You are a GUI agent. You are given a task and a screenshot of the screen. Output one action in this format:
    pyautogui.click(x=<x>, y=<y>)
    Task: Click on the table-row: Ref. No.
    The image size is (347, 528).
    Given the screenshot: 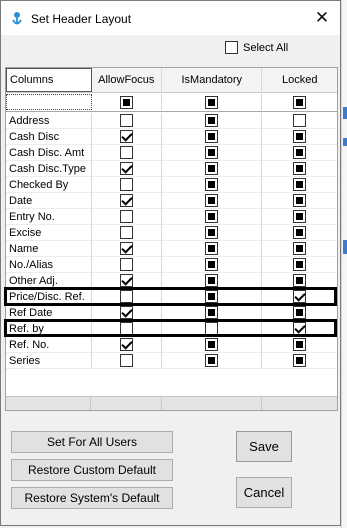 What is the action you would take?
    pyautogui.click(x=171, y=345)
    